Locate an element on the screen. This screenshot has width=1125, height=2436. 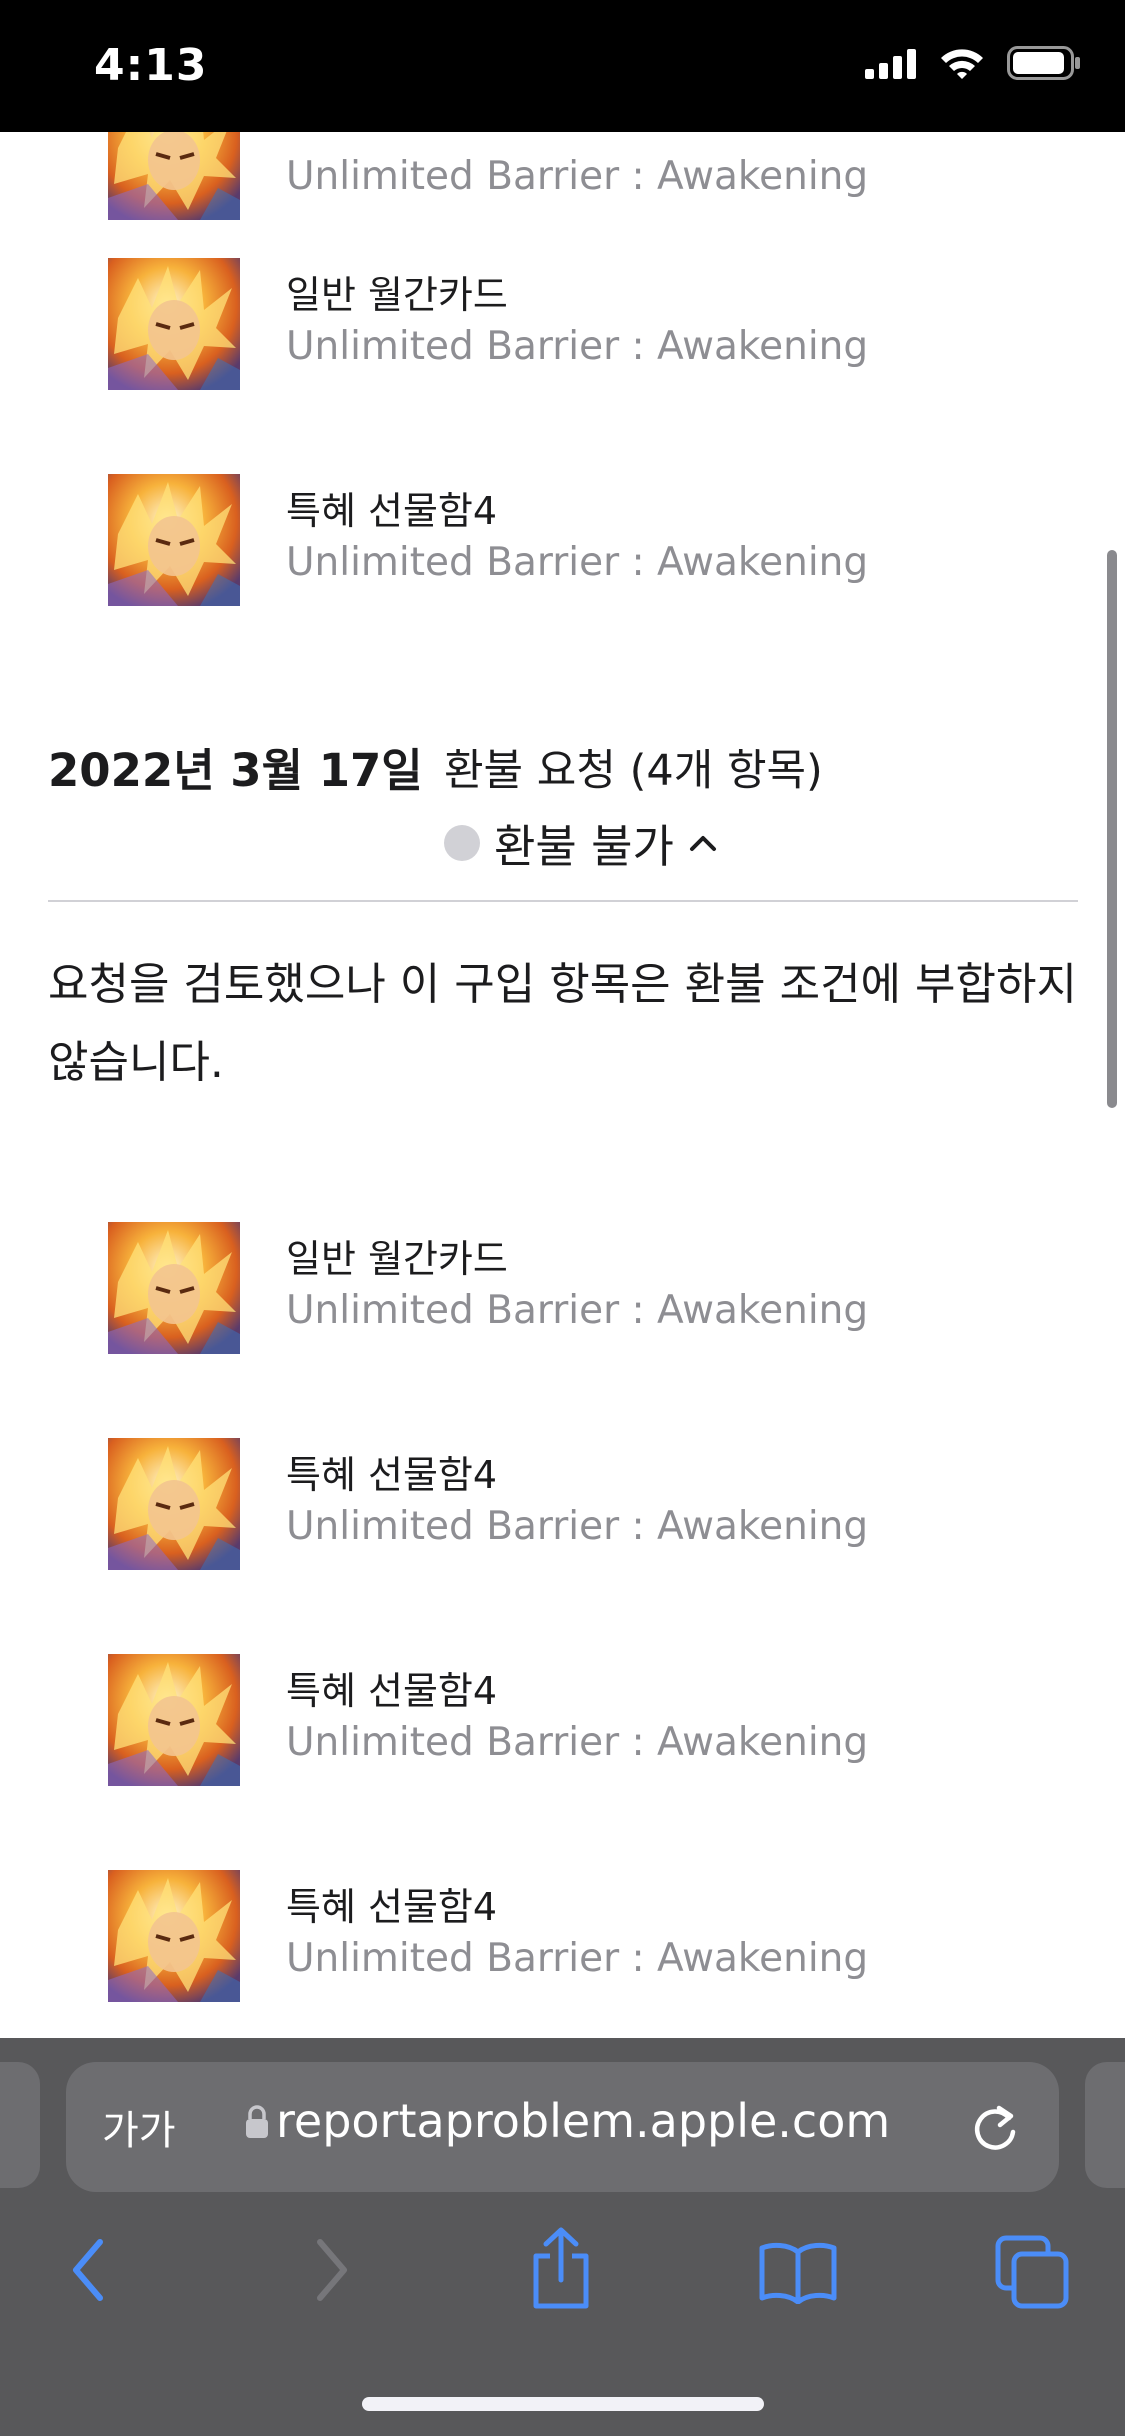
request-date: 2022년 3월 17일 is located at coordinates (235, 770).